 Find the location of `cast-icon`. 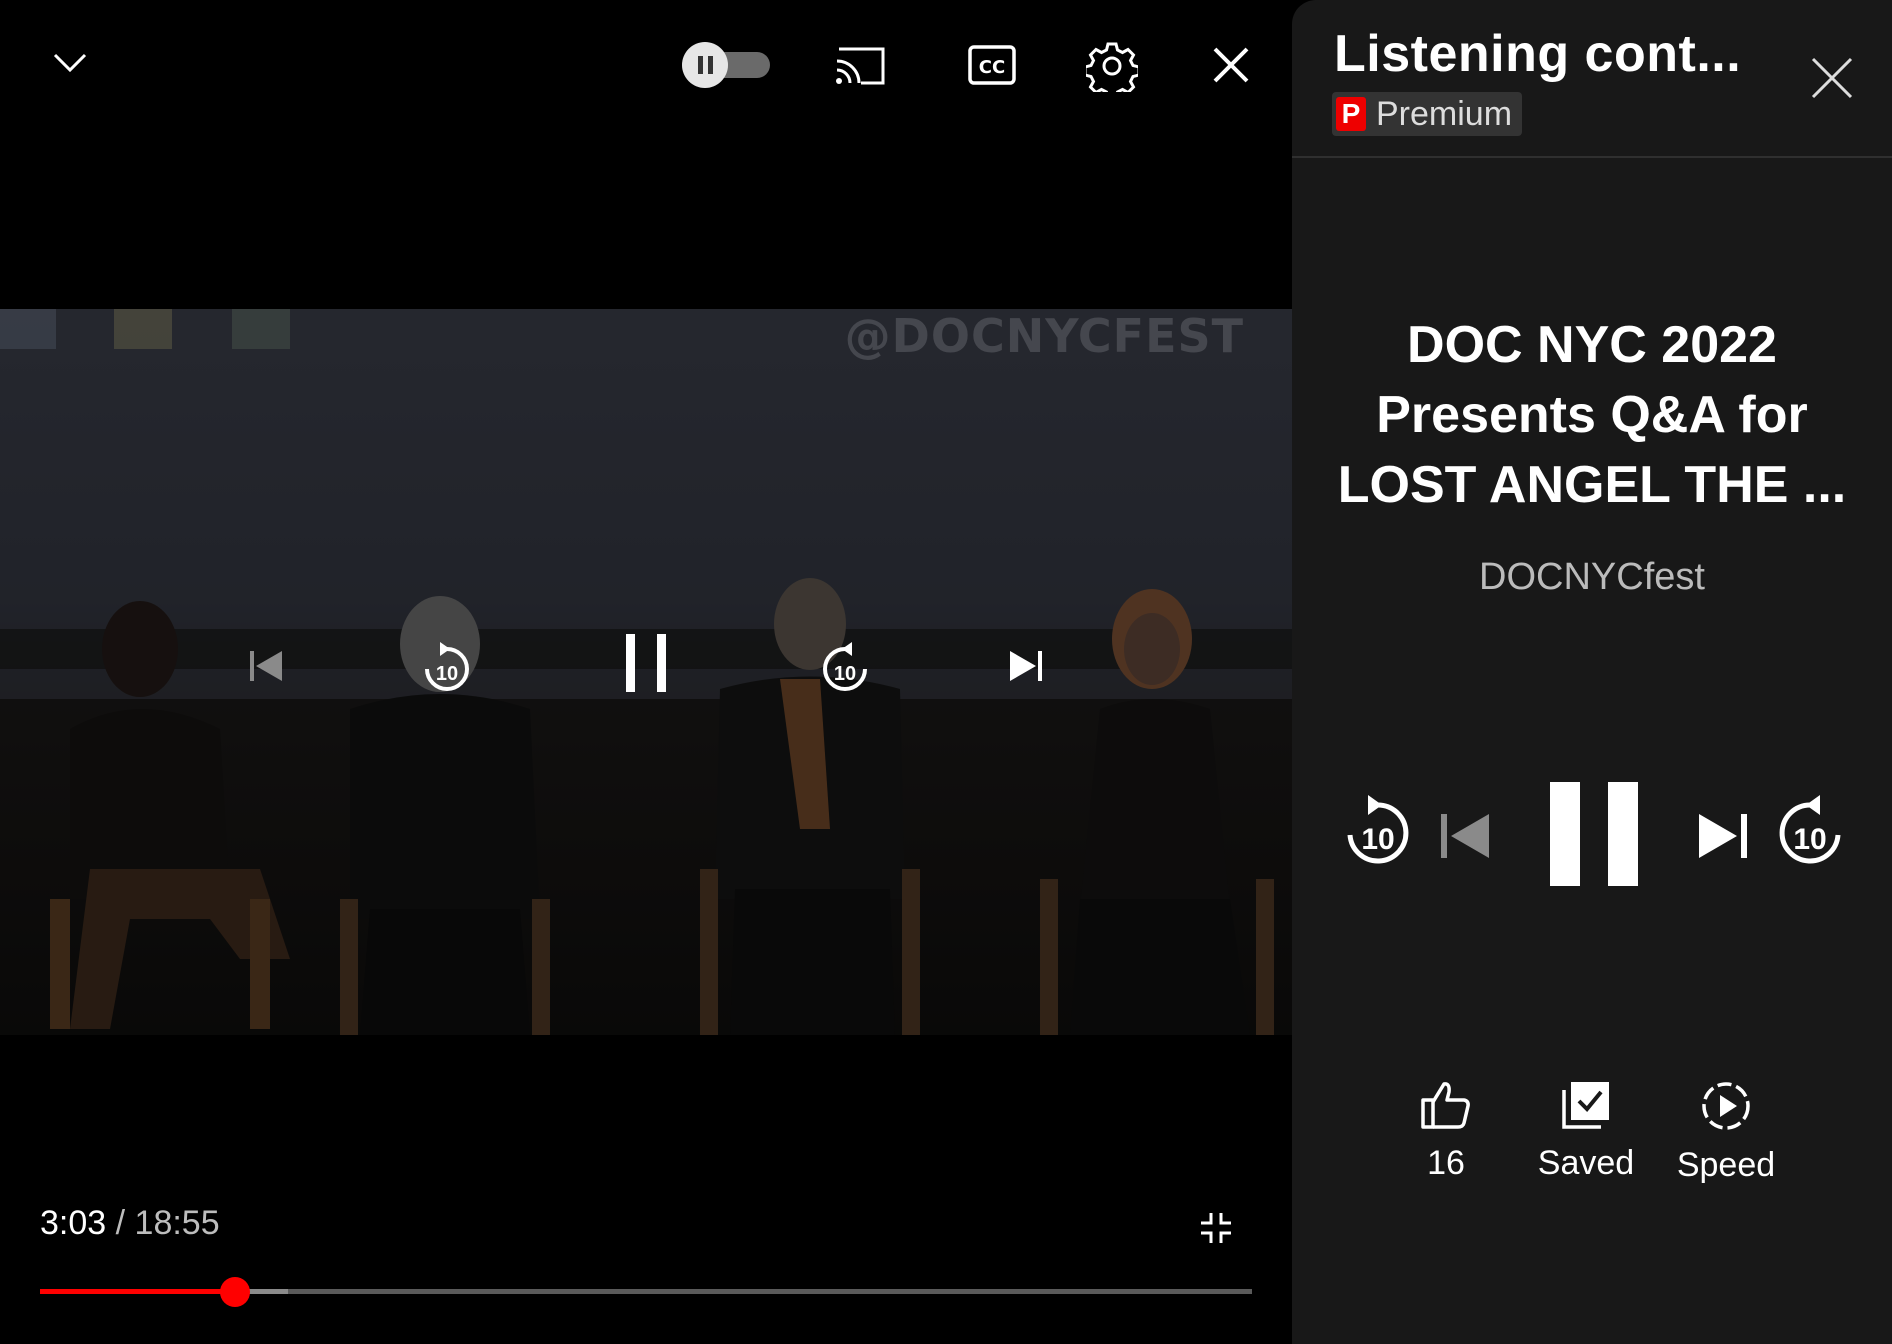

cast-icon is located at coordinates (860, 66).